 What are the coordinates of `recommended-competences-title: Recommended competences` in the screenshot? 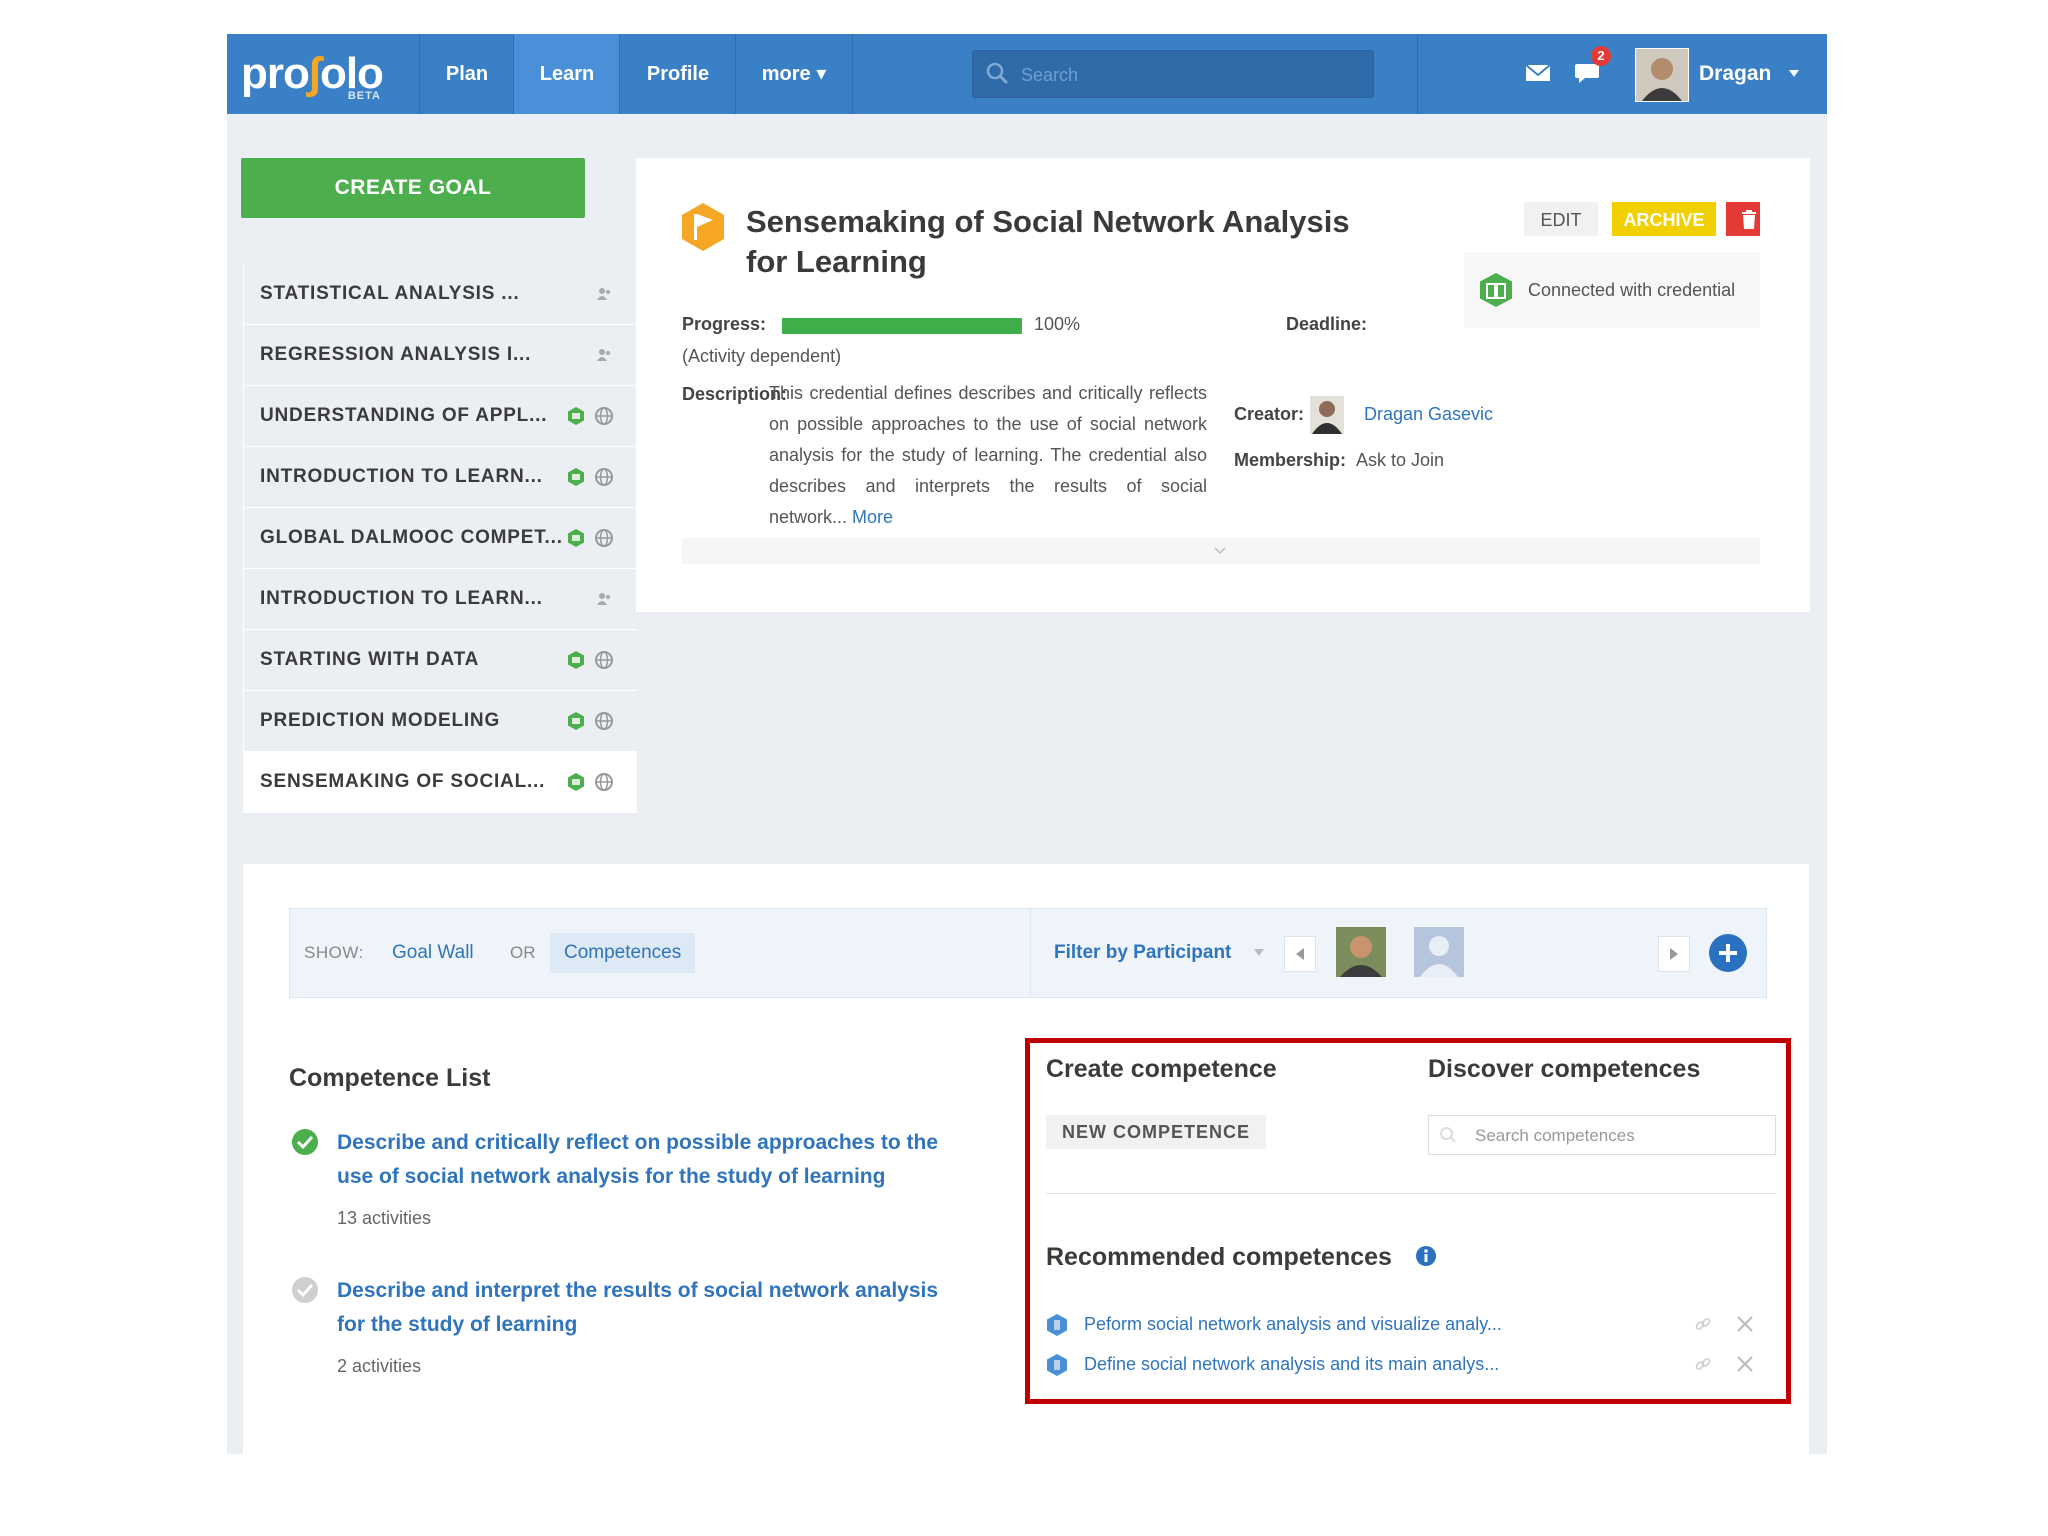 It's located at (1219, 1257).